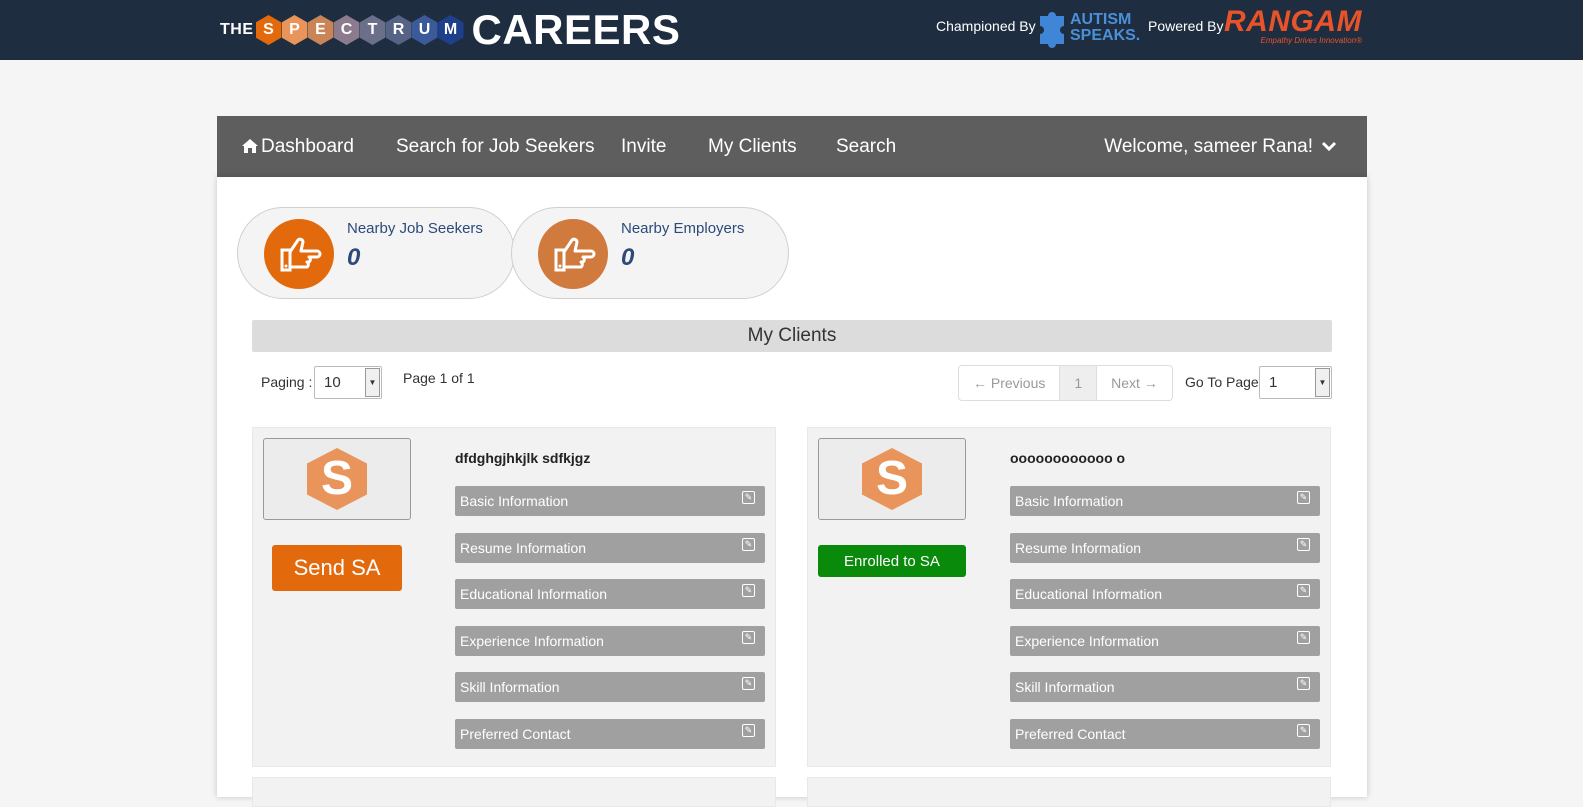 The height and width of the screenshot is (807, 1583). Describe the element at coordinates (1079, 383) in the screenshot. I see `page-number-button: 1` at that location.